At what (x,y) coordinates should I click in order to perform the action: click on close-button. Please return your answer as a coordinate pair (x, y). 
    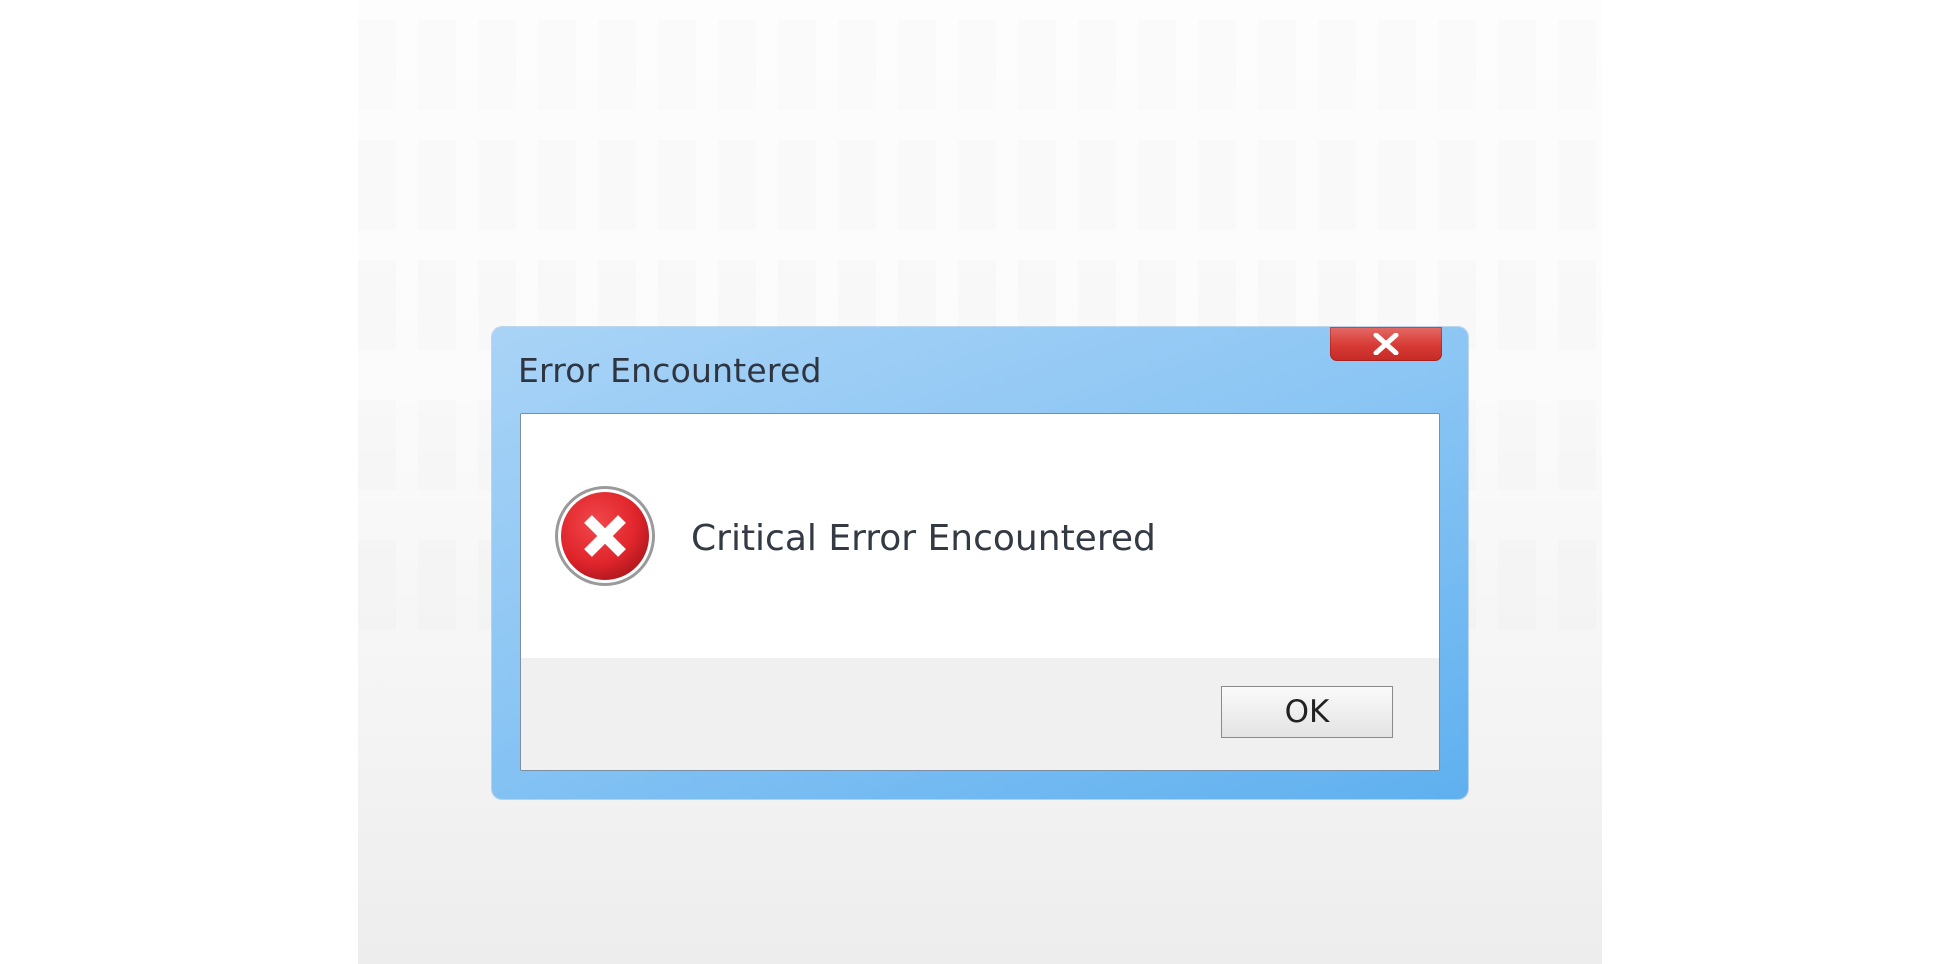
    Looking at the image, I should click on (1386, 344).